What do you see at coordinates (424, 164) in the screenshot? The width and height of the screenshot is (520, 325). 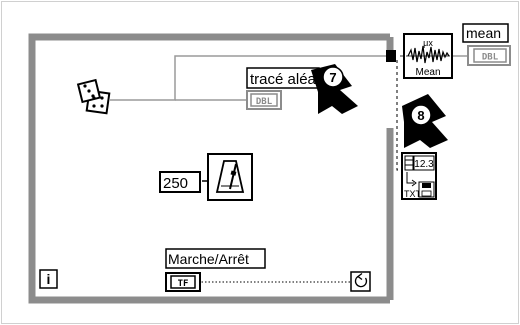 I see `write-vi-format: 12.3` at bounding box center [424, 164].